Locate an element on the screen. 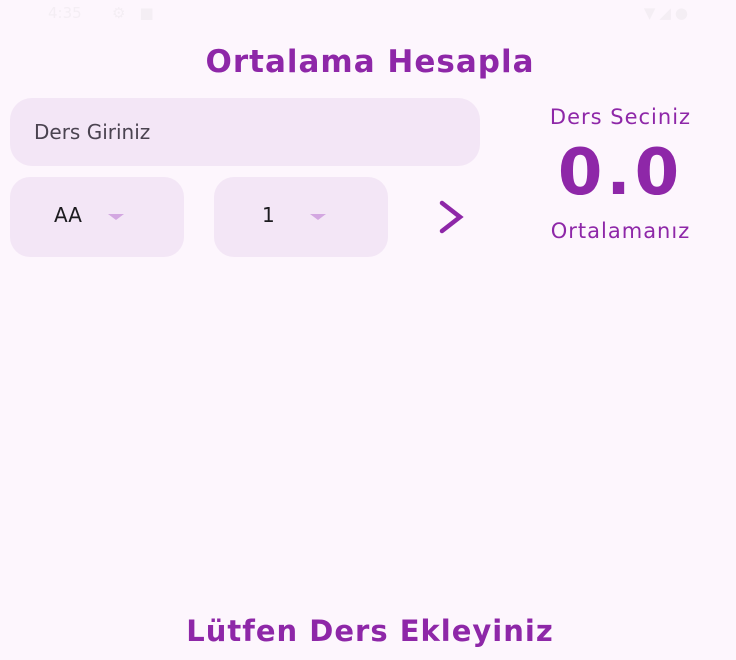 The width and height of the screenshot is (736, 660). settings-gear-icon: ⚙ is located at coordinates (126, 13).